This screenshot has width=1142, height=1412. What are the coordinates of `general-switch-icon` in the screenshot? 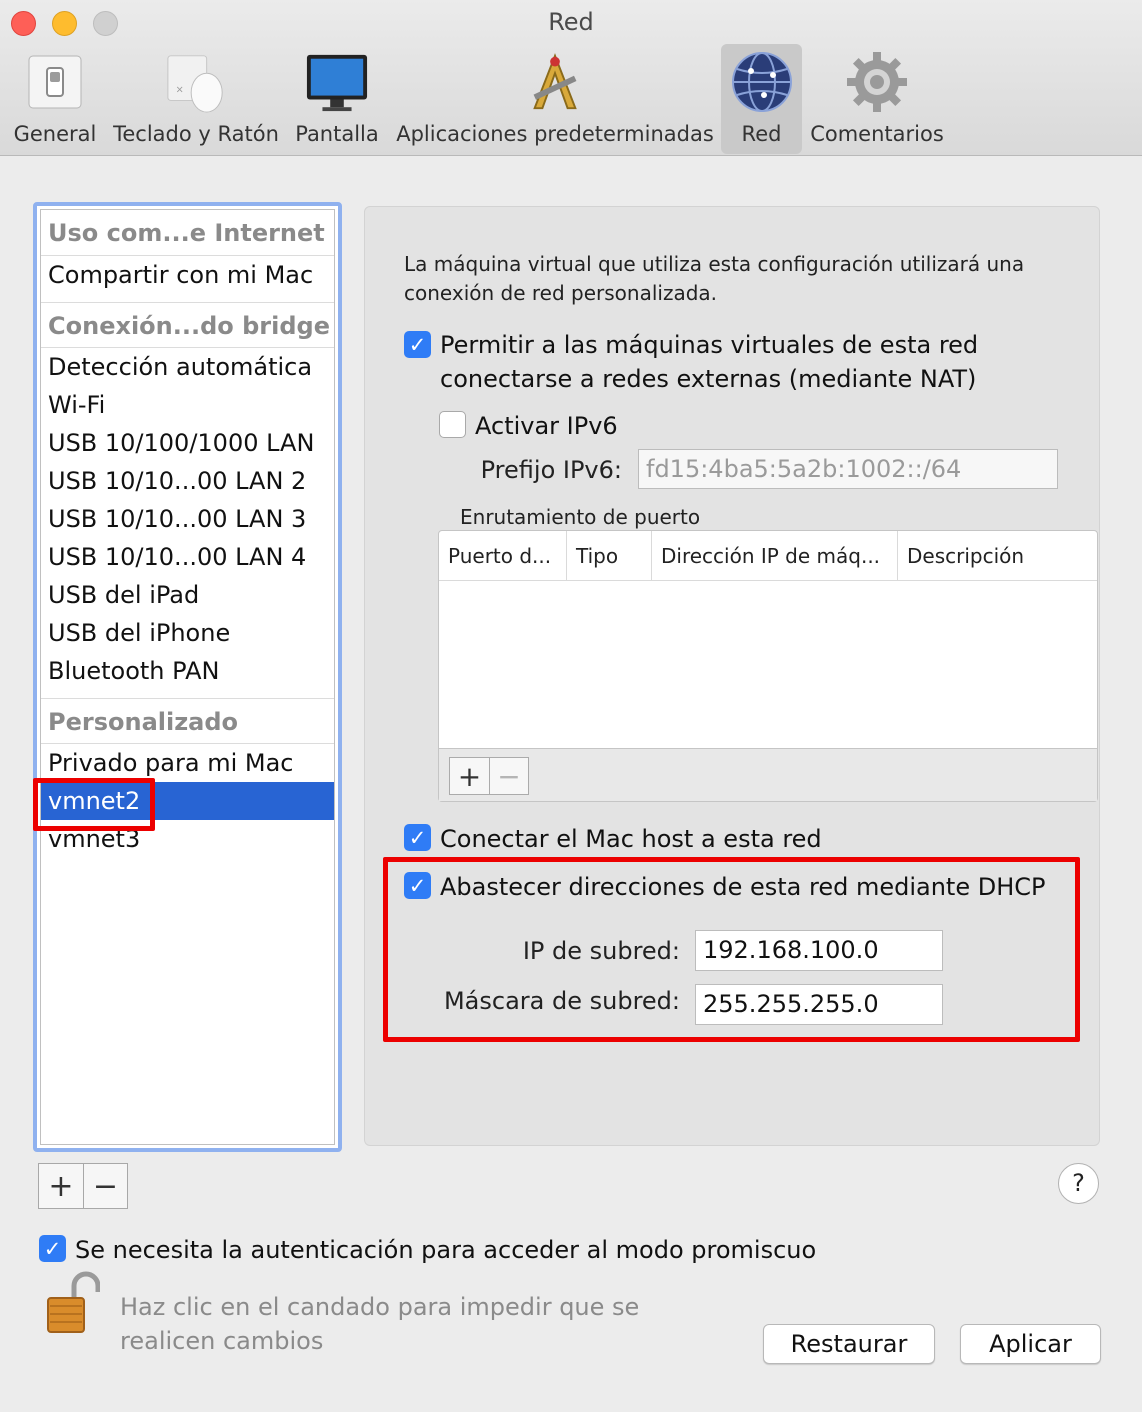 It's located at (55, 82).